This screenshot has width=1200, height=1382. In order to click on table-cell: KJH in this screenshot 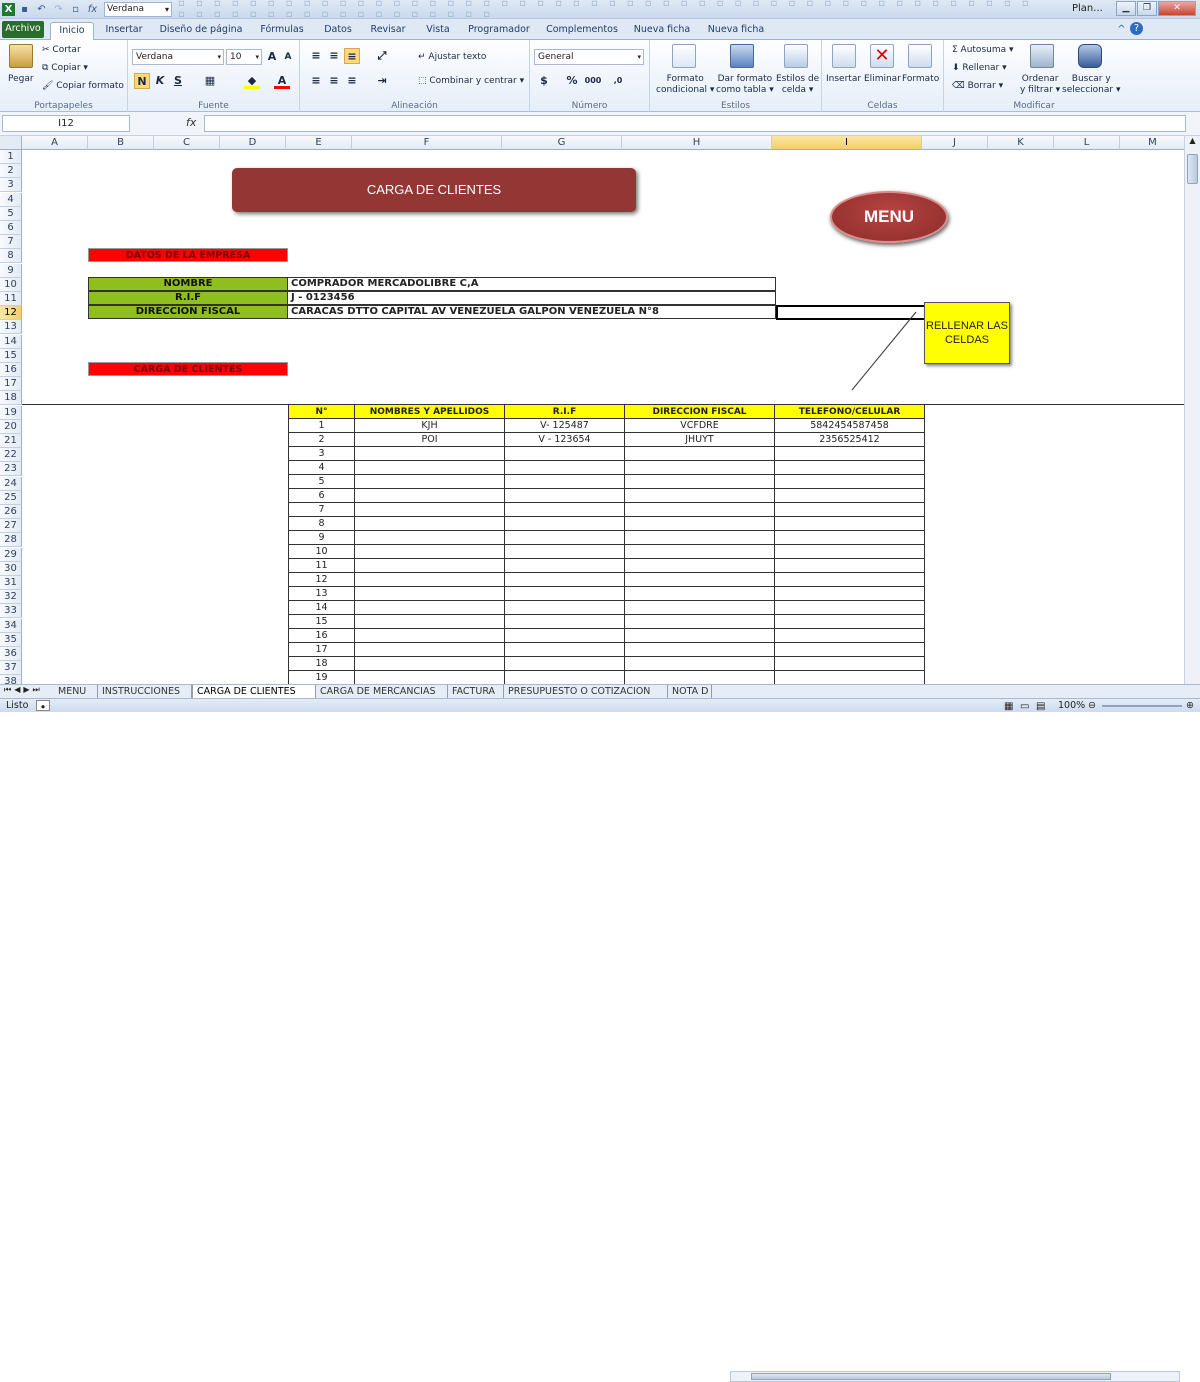, I will do `click(429, 425)`.